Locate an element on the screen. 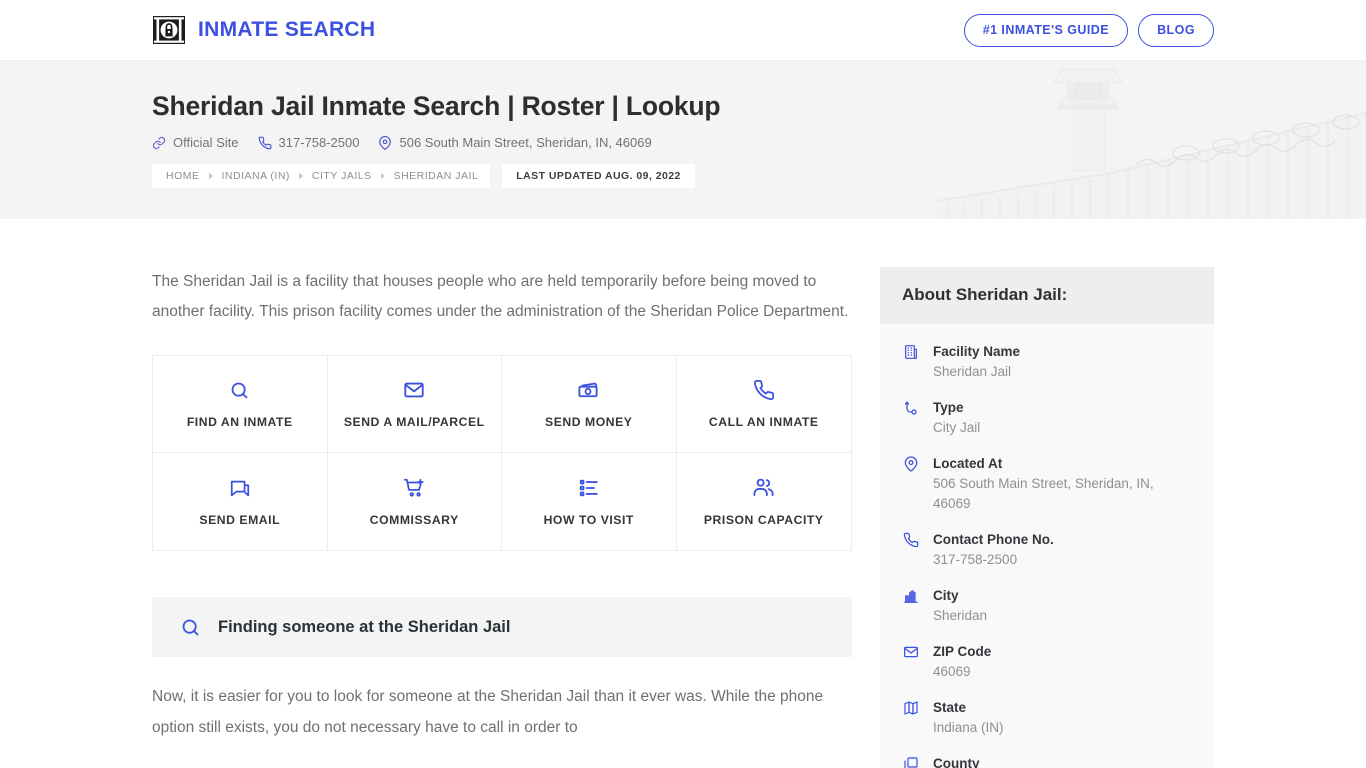 The width and height of the screenshot is (1366, 768). action-send-a-mail-parcel: SEND A MAIL/PARCEL is located at coordinates (414, 404).